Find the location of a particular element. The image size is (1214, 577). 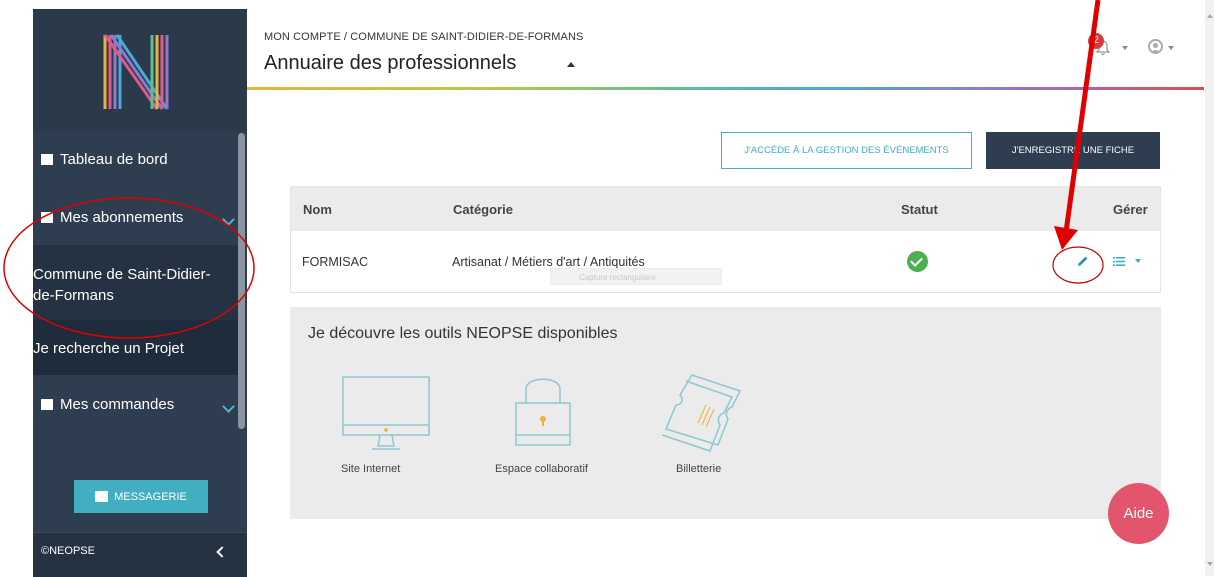

user-avatar-icon is located at coordinates (1155, 46).